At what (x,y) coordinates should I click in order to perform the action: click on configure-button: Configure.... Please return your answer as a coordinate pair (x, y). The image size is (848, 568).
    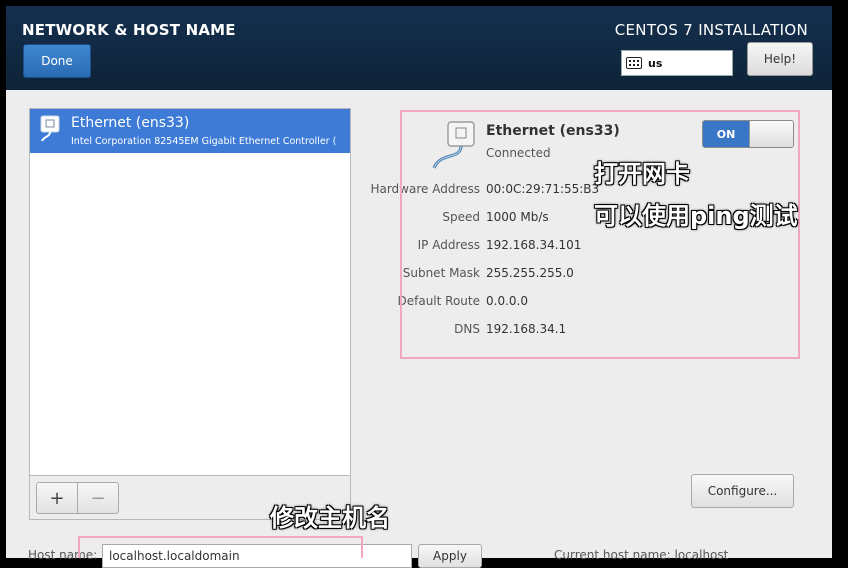
    Looking at the image, I should click on (742, 491).